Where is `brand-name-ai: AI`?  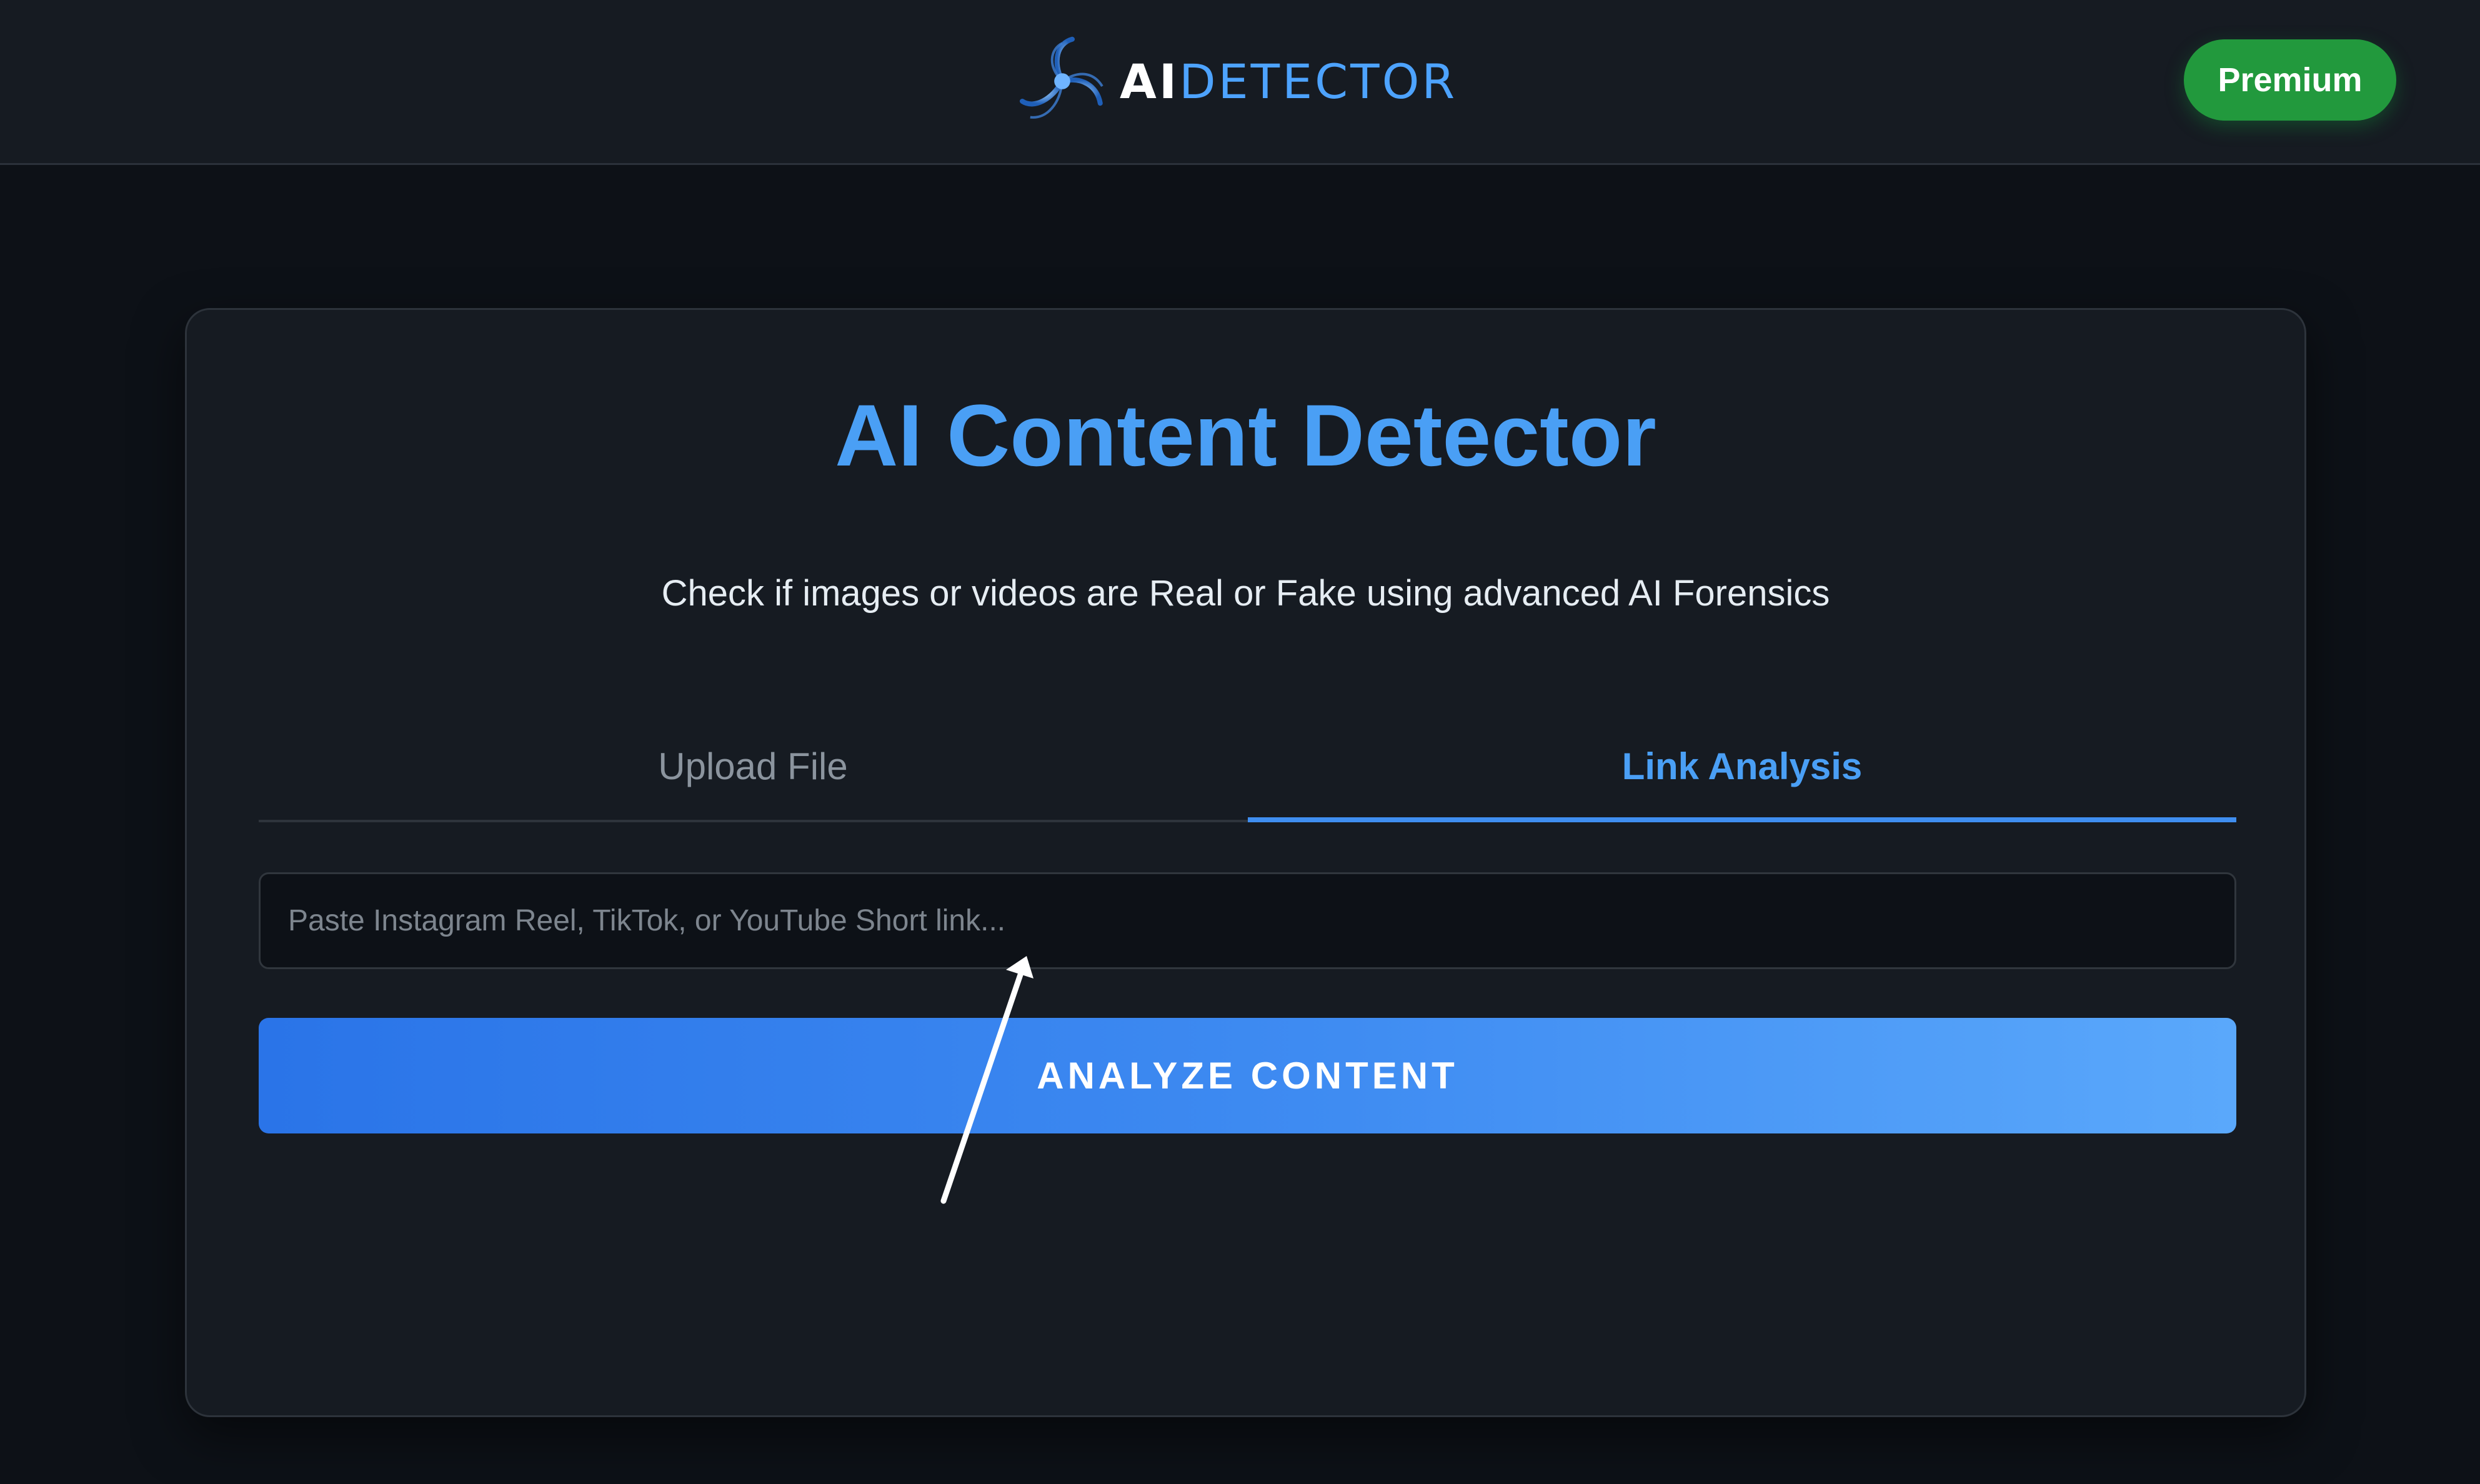 brand-name-ai: AI is located at coordinates (1150, 81).